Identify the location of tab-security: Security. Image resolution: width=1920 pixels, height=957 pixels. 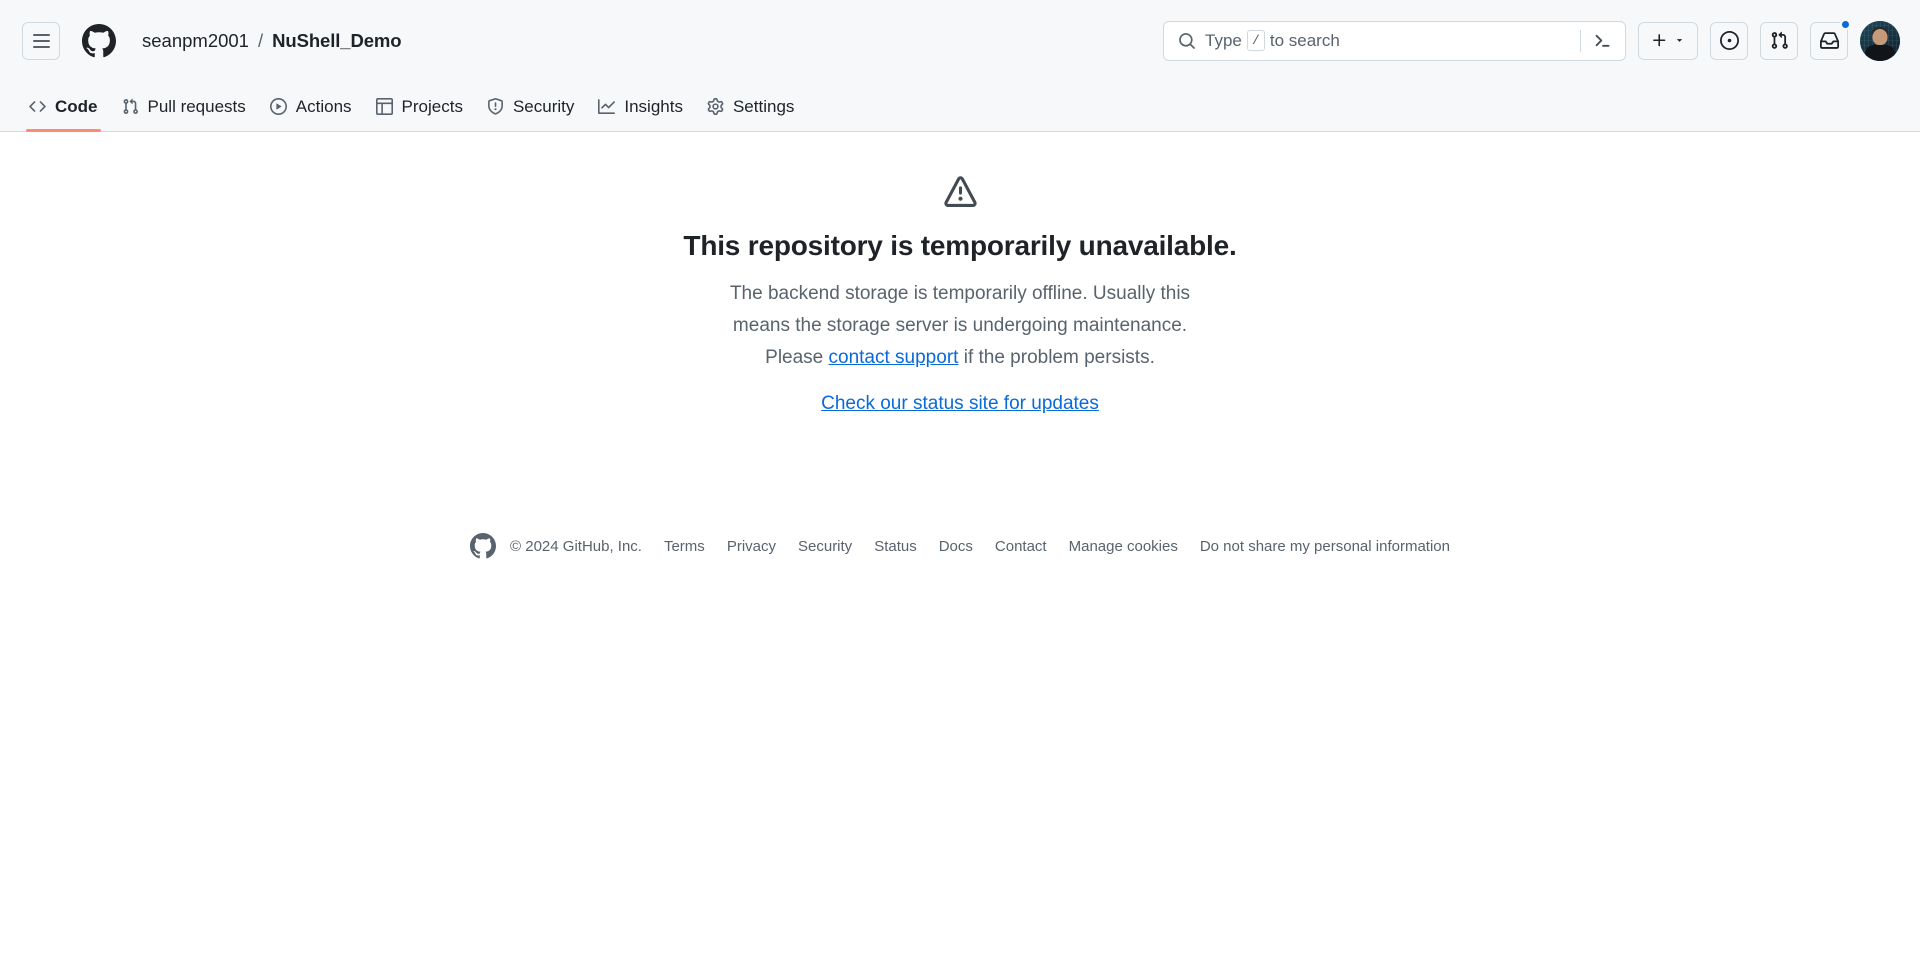
(530, 106).